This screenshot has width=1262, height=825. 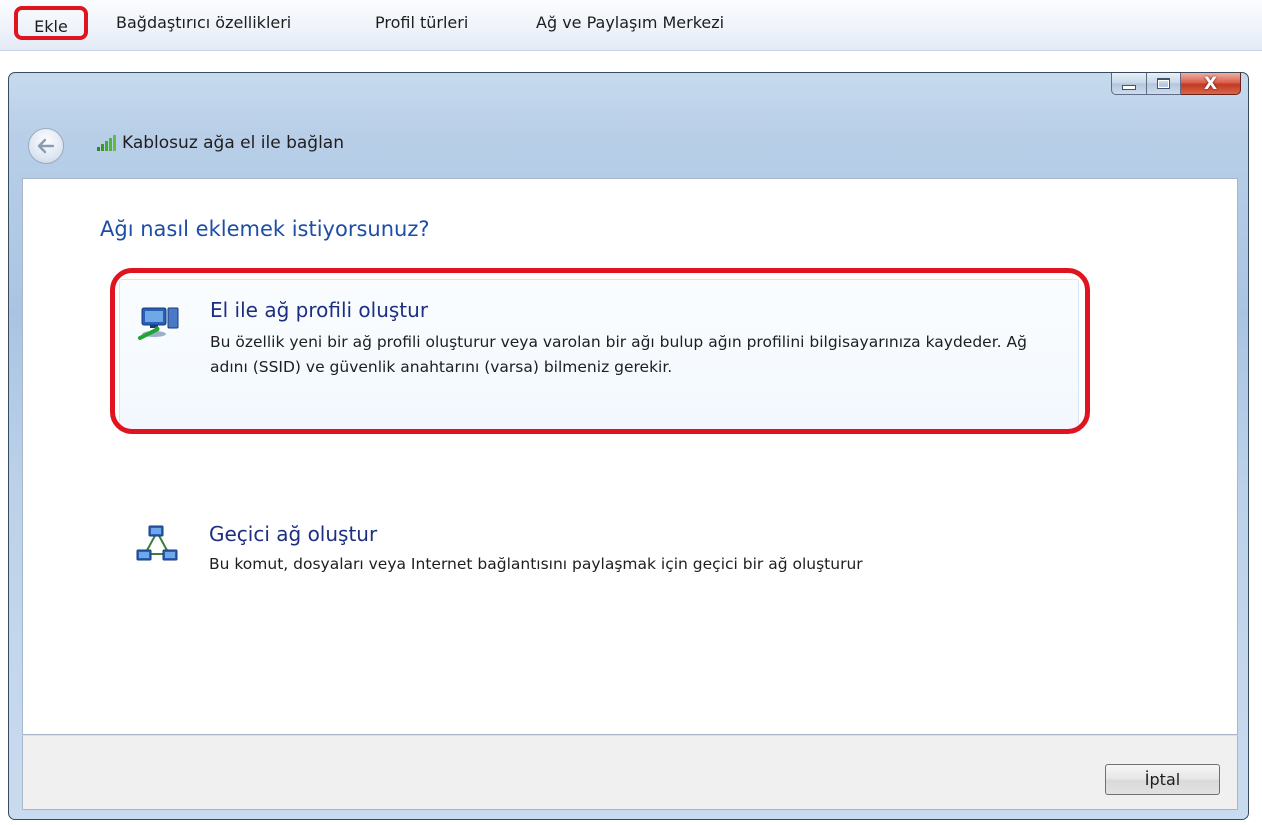 What do you see at coordinates (319, 310) in the screenshot?
I see `option-manual-profile-title: El ile ağ profili oluştur` at bounding box center [319, 310].